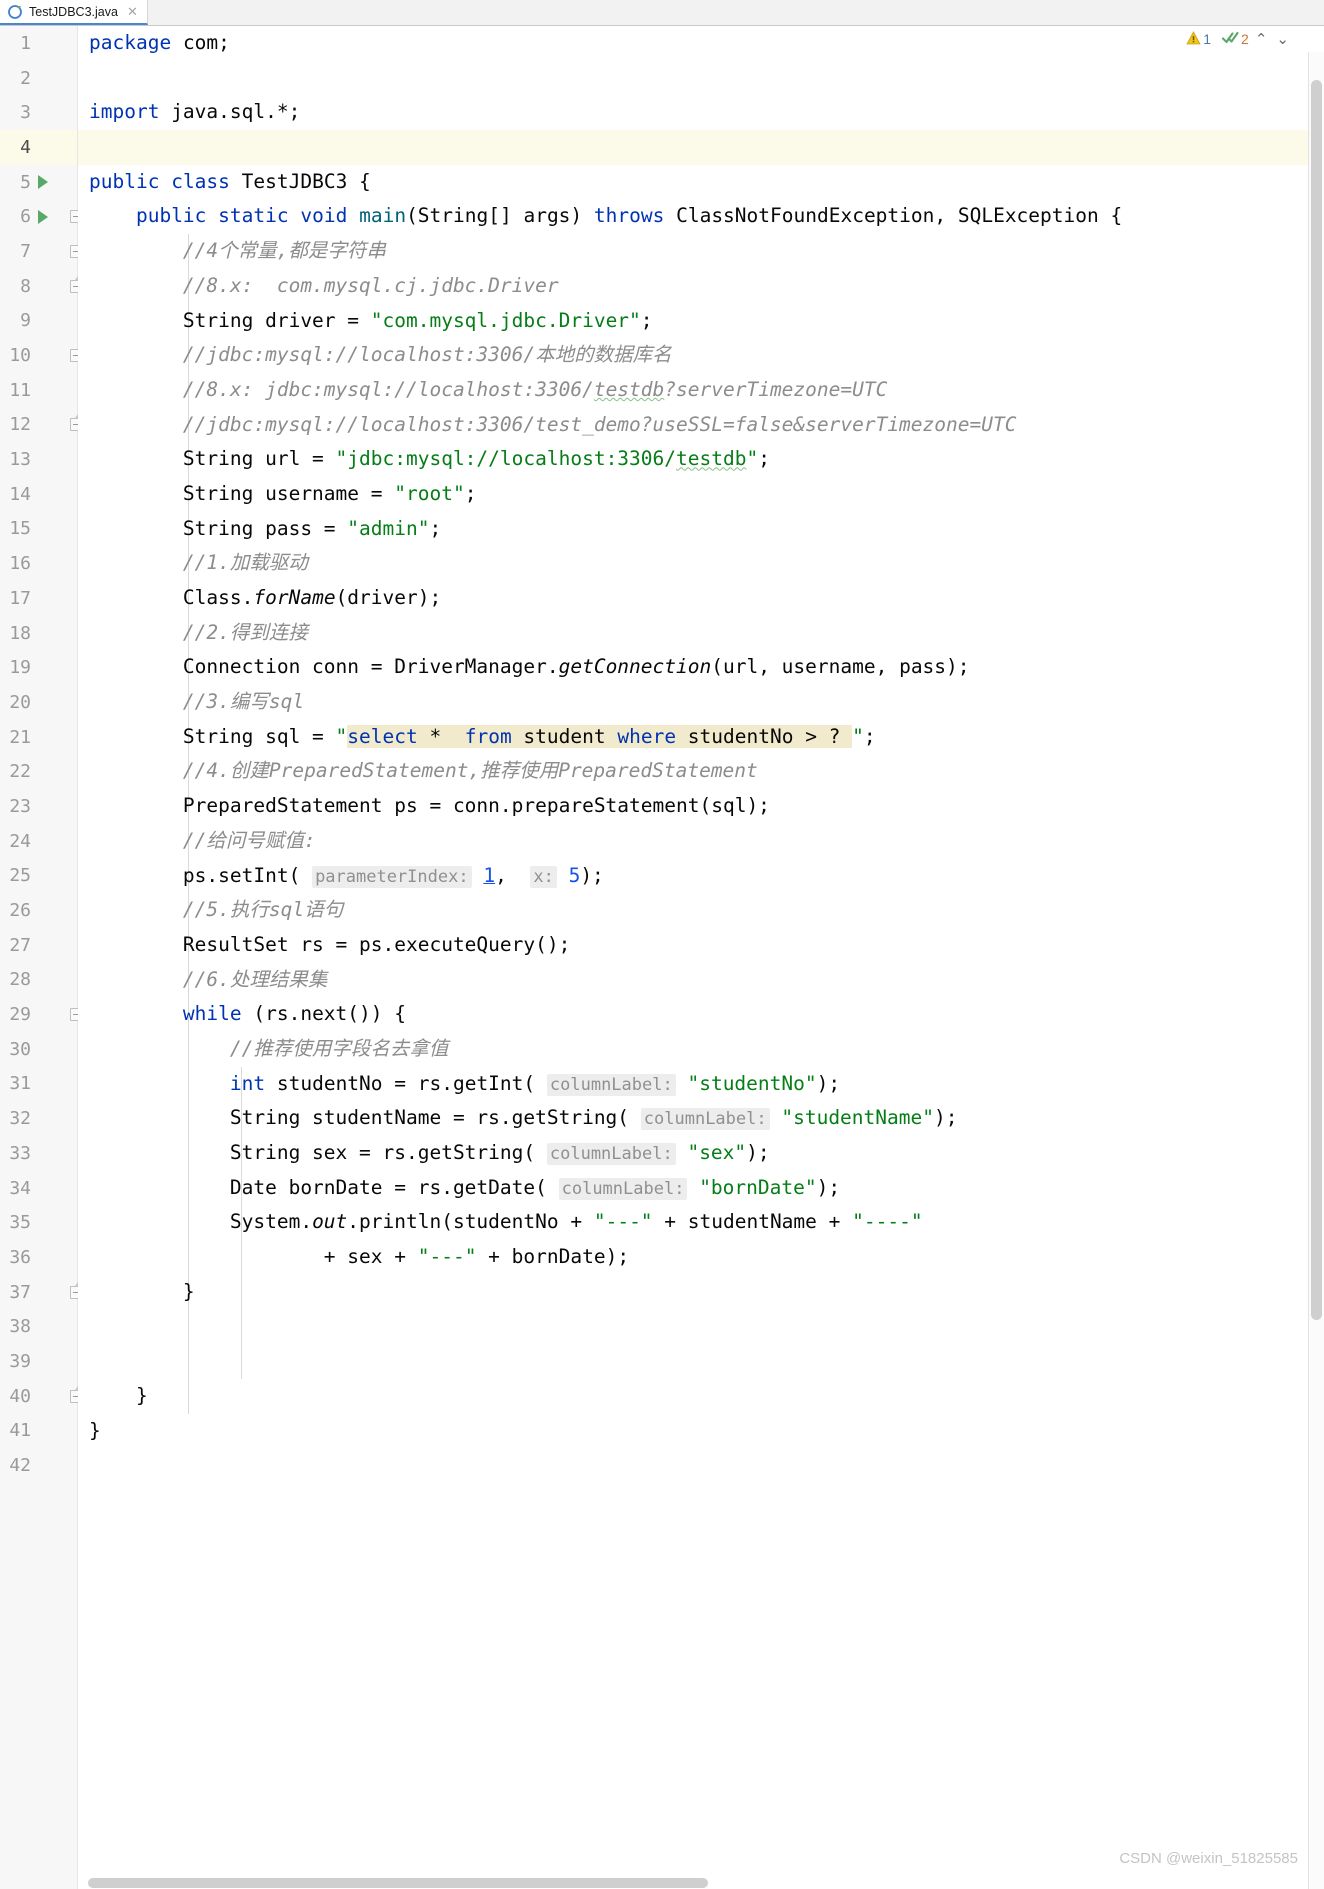 Image resolution: width=1324 pixels, height=1889 pixels. I want to click on gutter-line: 13, so click(38, 459).